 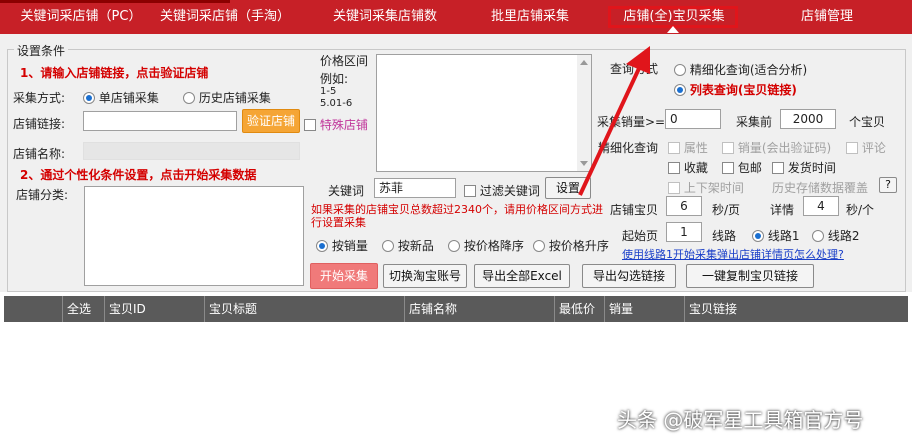 What do you see at coordinates (614, 121) in the screenshot?
I see `annotation-arrow` at bounding box center [614, 121].